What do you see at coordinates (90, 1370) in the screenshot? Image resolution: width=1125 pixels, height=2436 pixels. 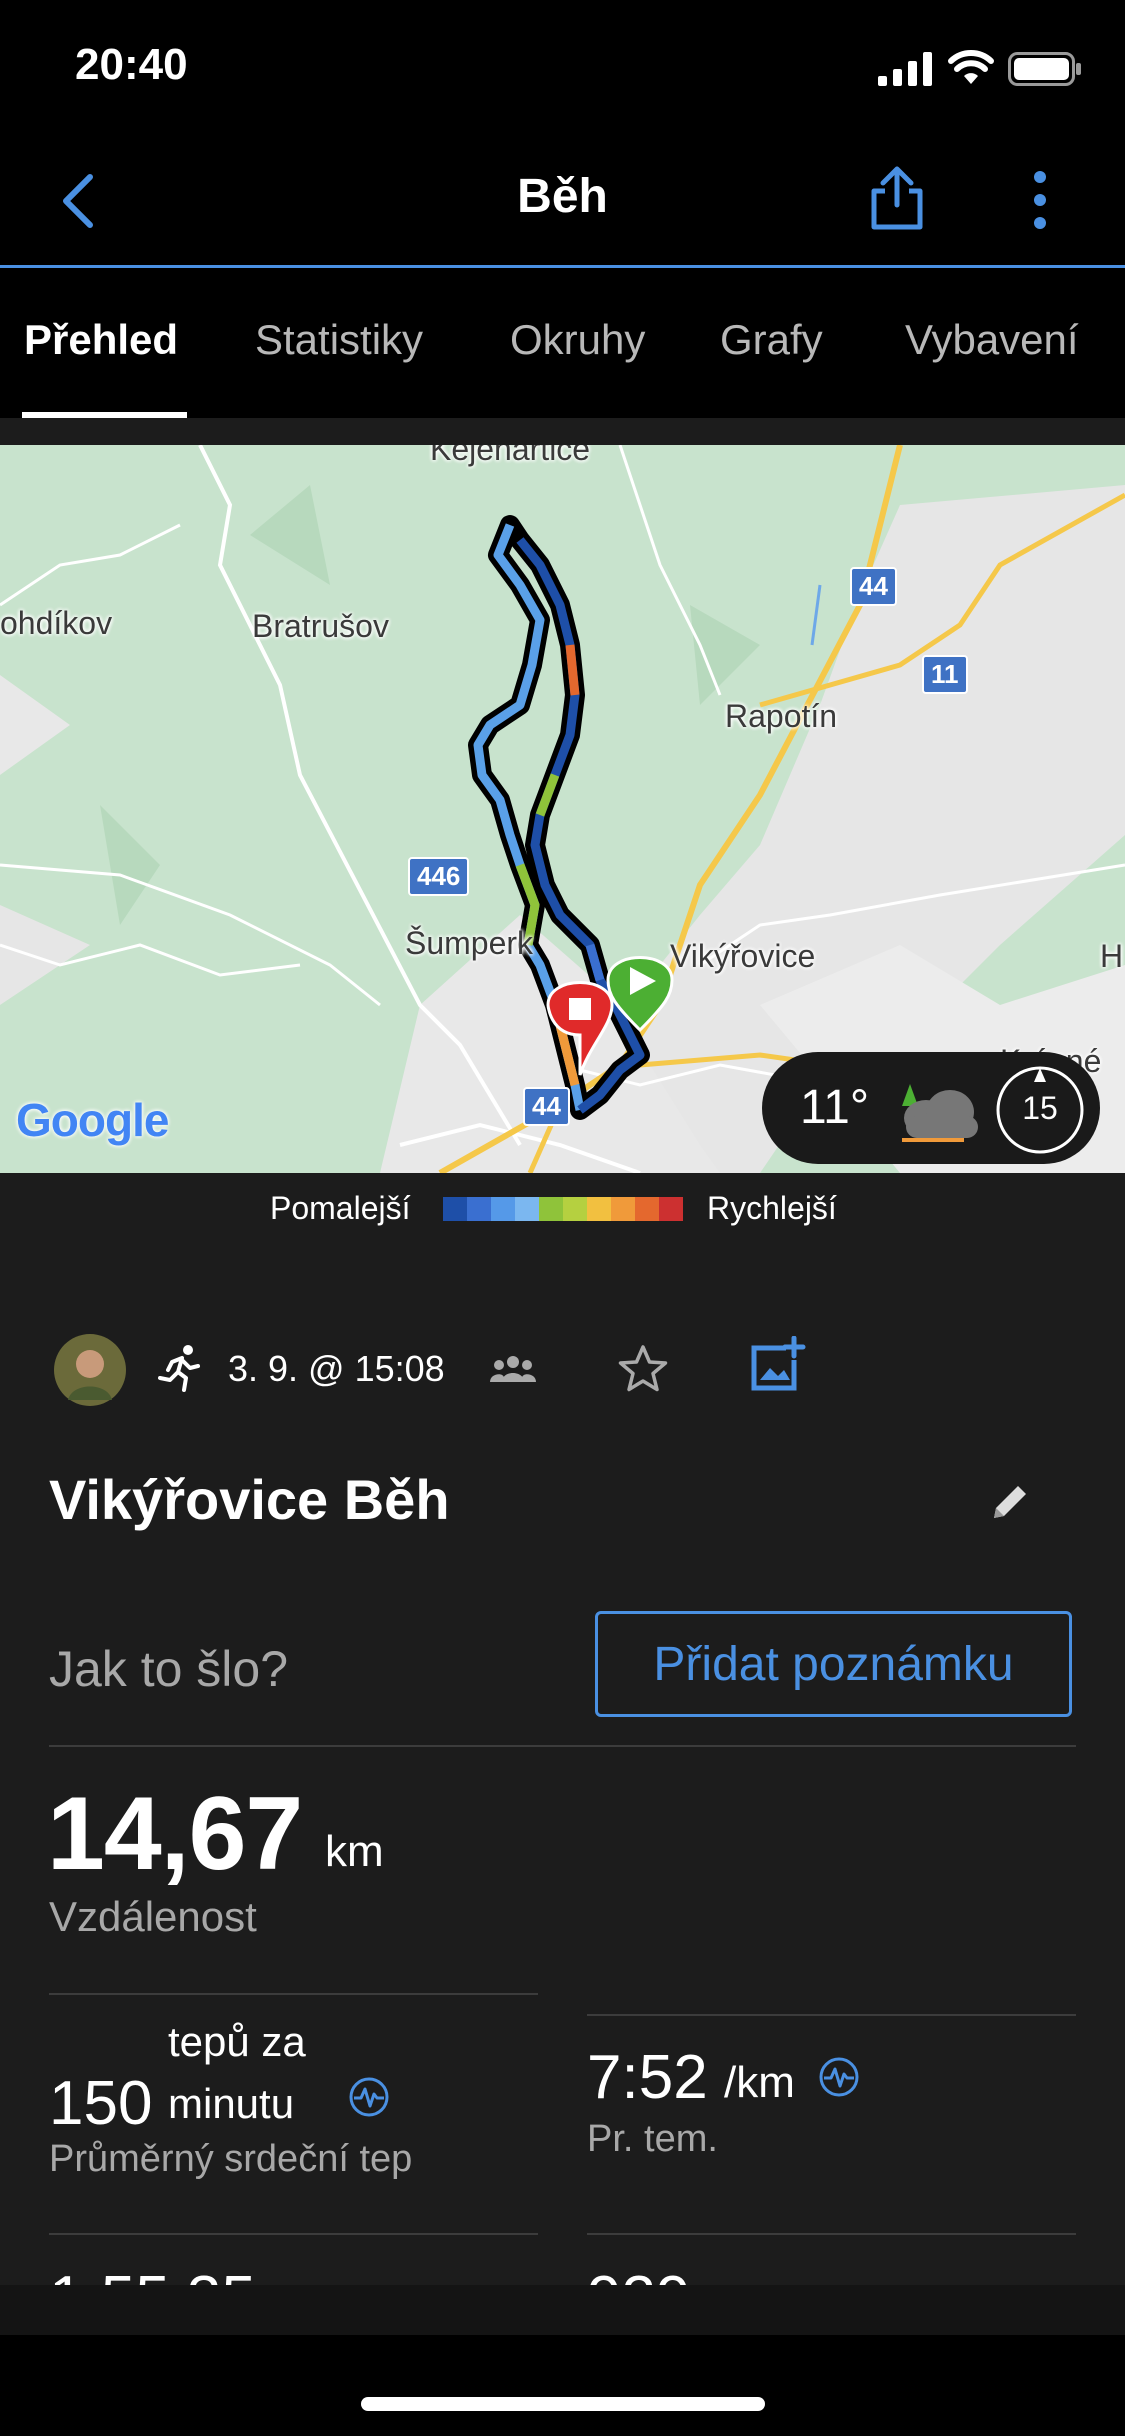 I see `avatar` at bounding box center [90, 1370].